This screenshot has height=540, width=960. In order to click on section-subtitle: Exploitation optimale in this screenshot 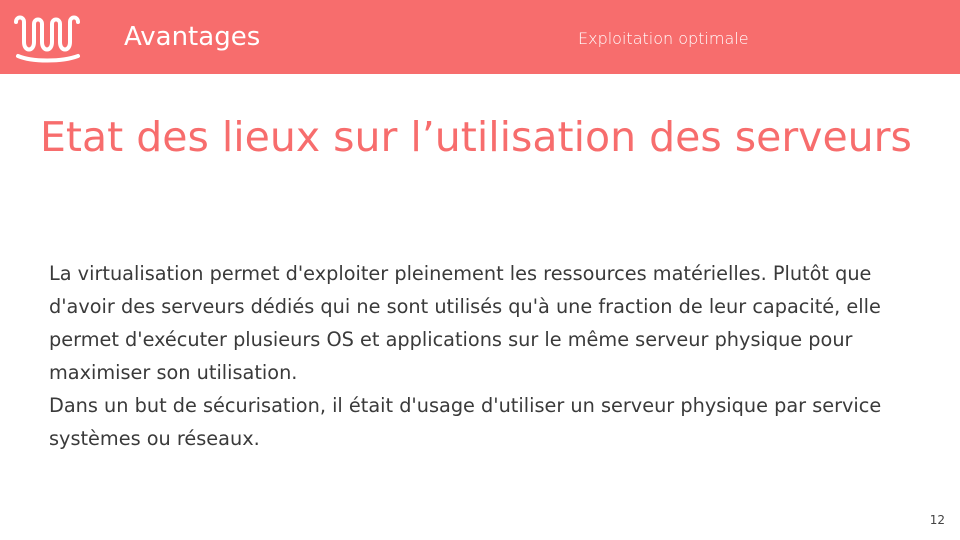, I will do `click(663, 38)`.